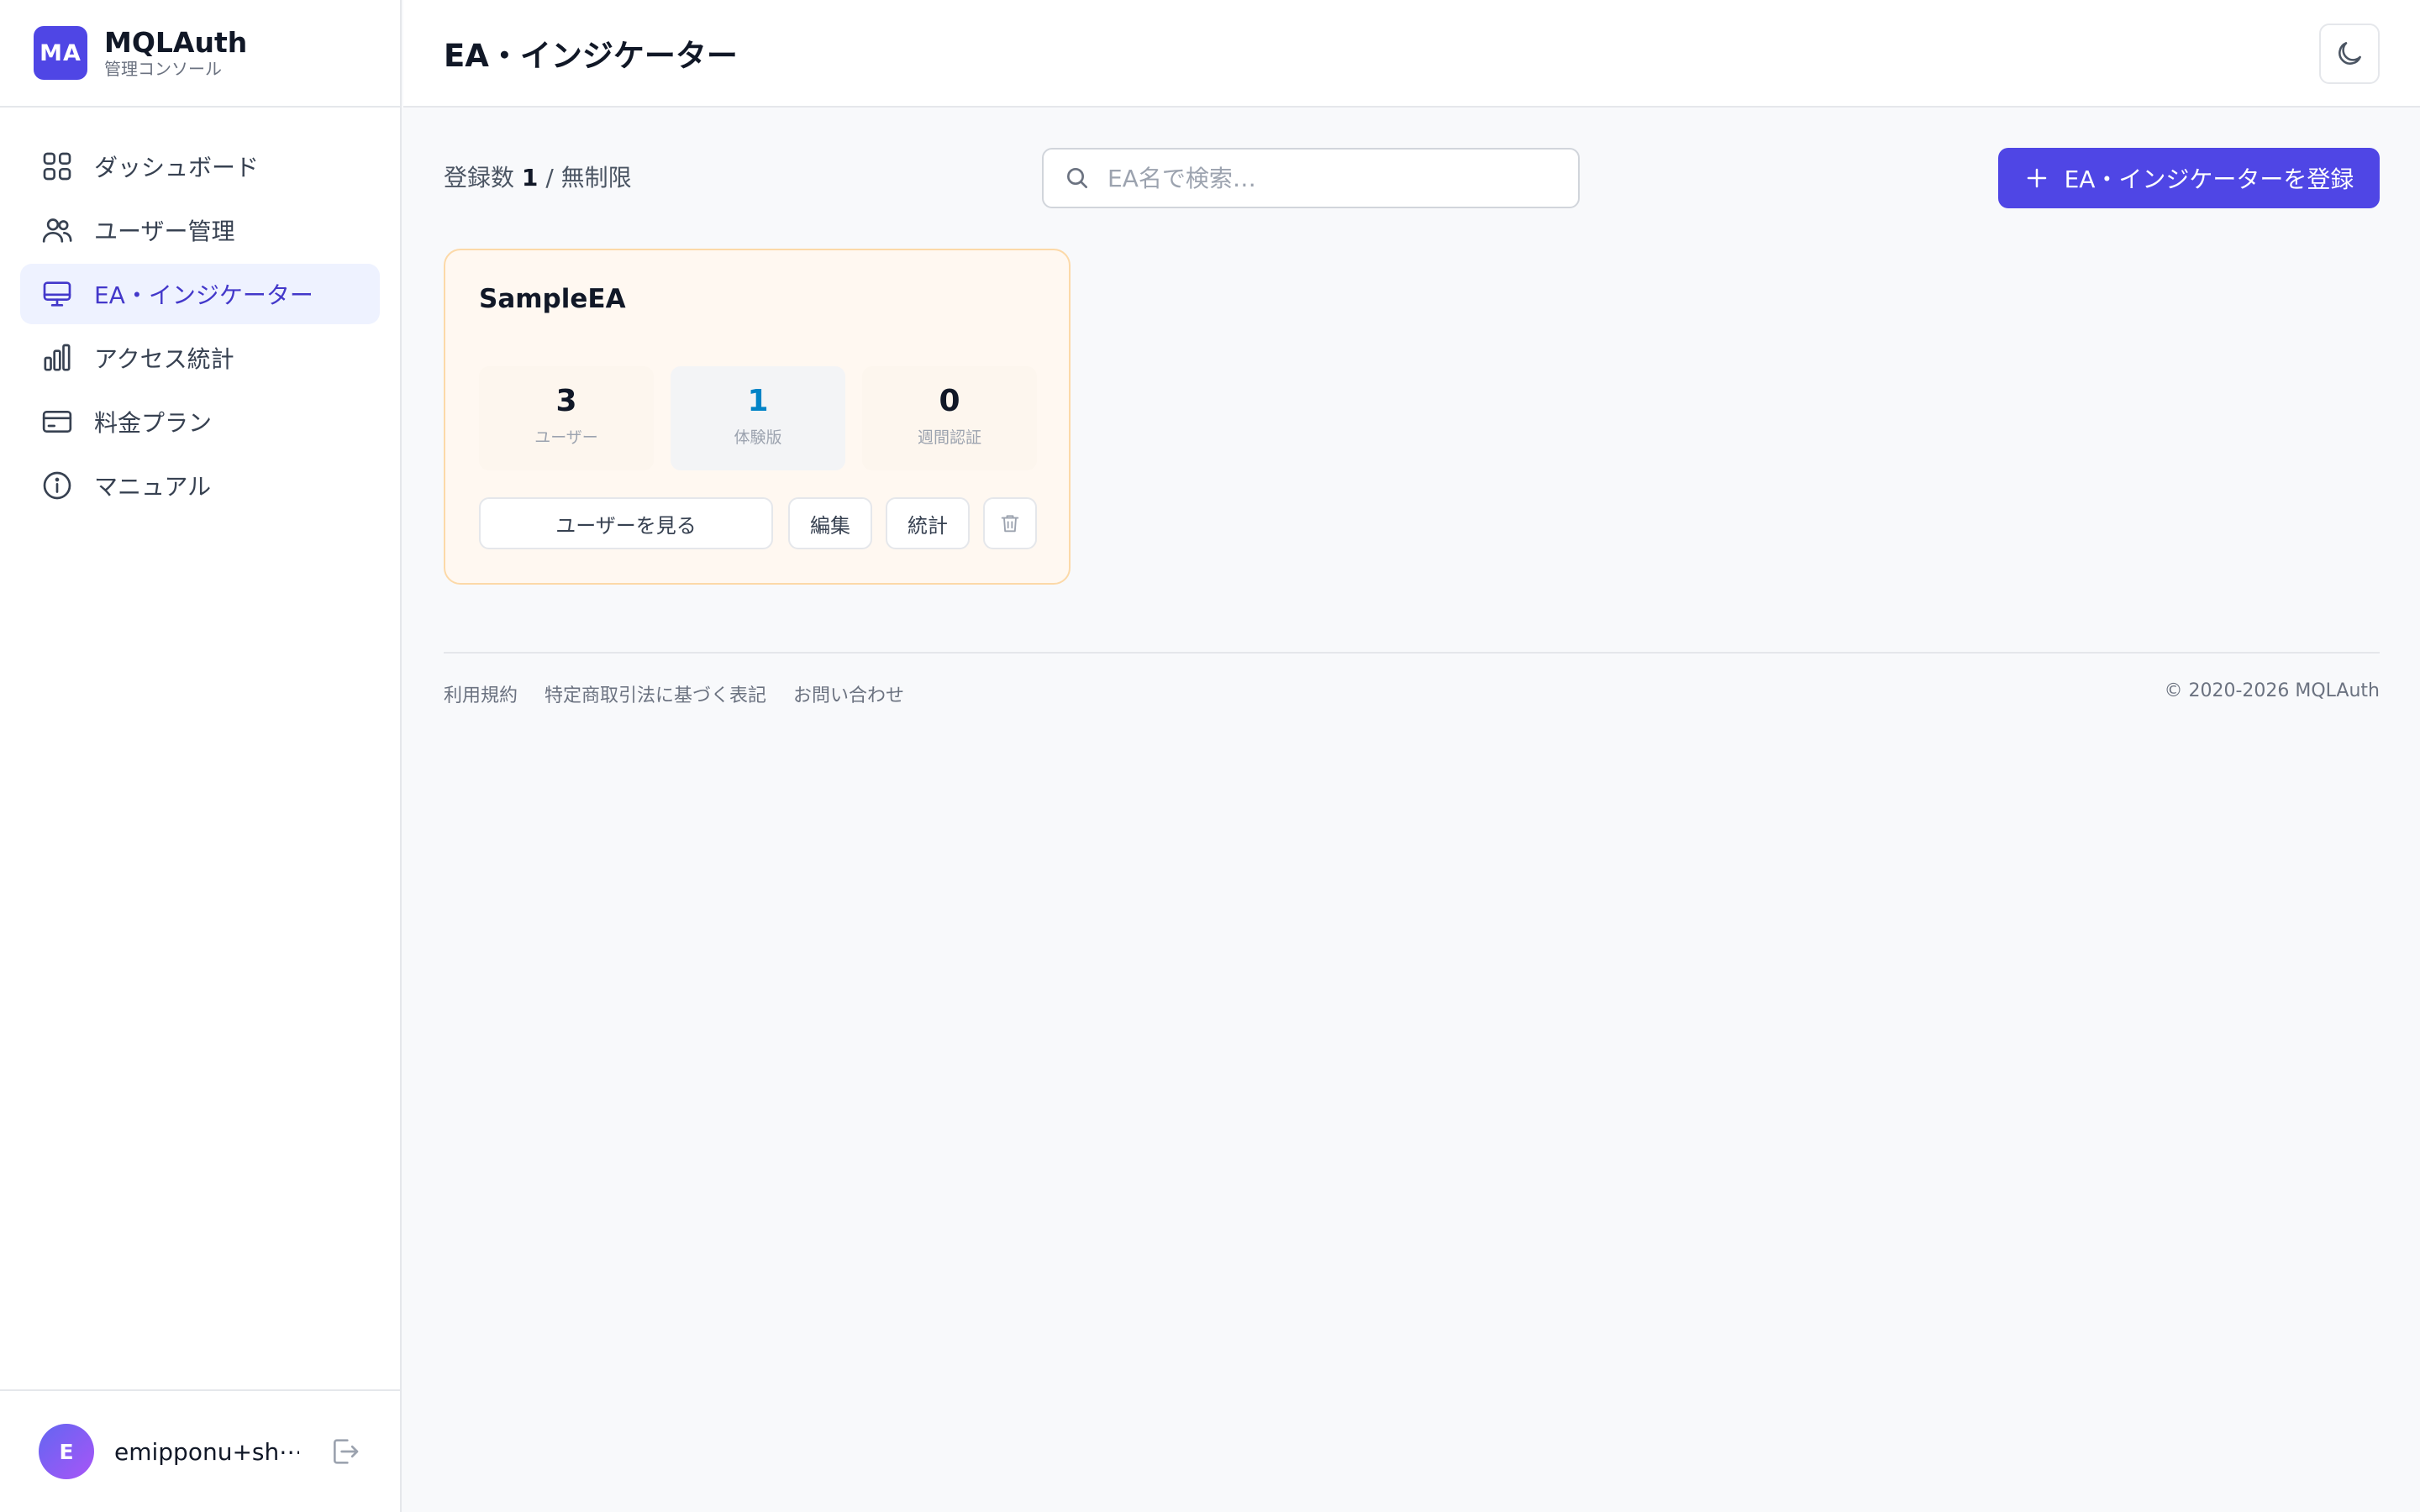 This screenshot has height=1512, width=2420. I want to click on stat-label: ユーザー, so click(566, 437).